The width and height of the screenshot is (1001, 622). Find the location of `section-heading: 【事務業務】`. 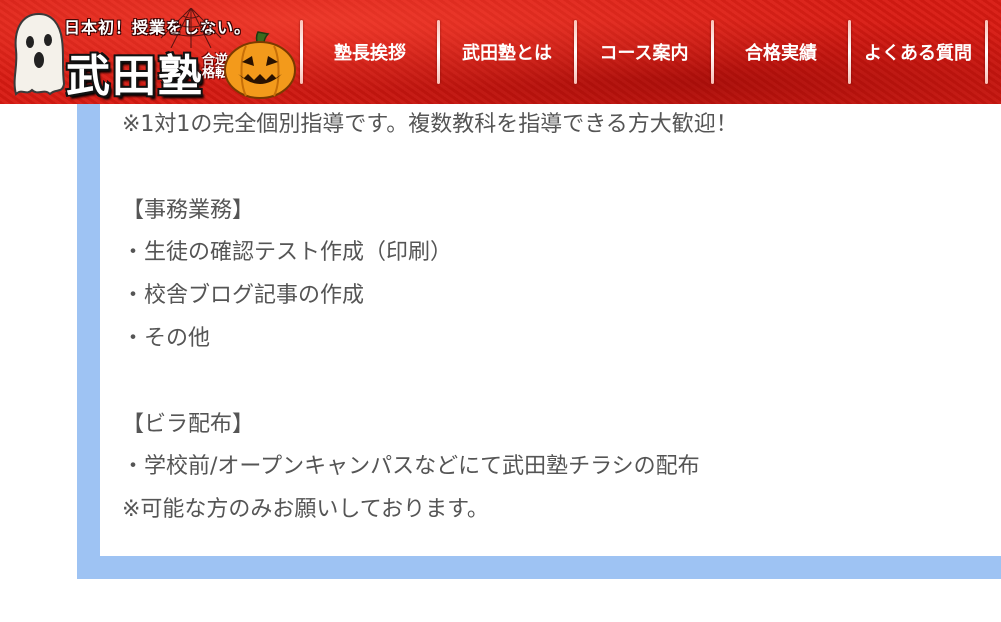

section-heading: 【事務業務】 is located at coordinates (188, 210).